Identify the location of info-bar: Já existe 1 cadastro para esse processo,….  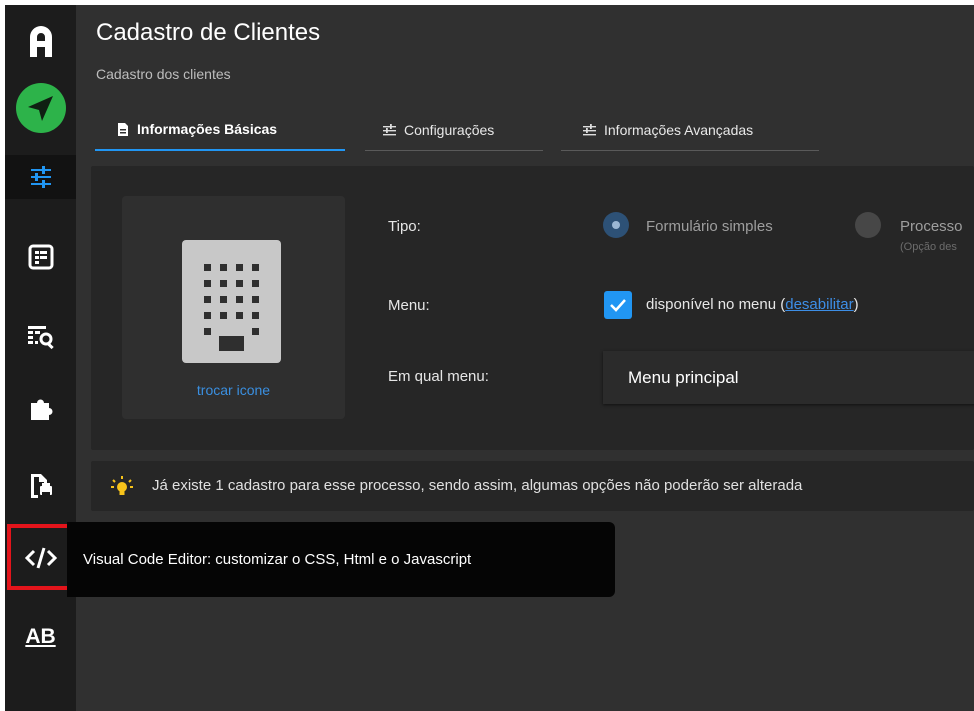
(532, 486).